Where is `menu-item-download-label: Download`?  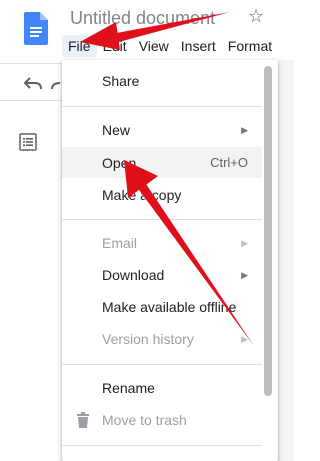 menu-item-download-label: Download is located at coordinates (133, 275).